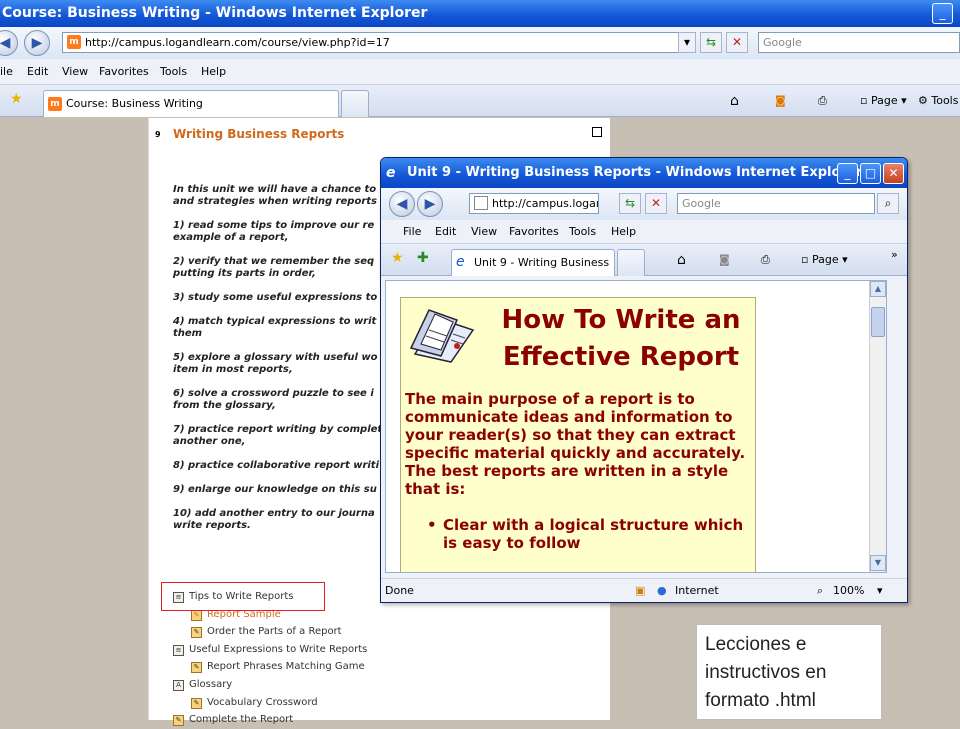 The height and width of the screenshot is (729, 960). Describe the element at coordinates (445, 232) in the screenshot. I see `popup-menu-edit: Edit` at that location.